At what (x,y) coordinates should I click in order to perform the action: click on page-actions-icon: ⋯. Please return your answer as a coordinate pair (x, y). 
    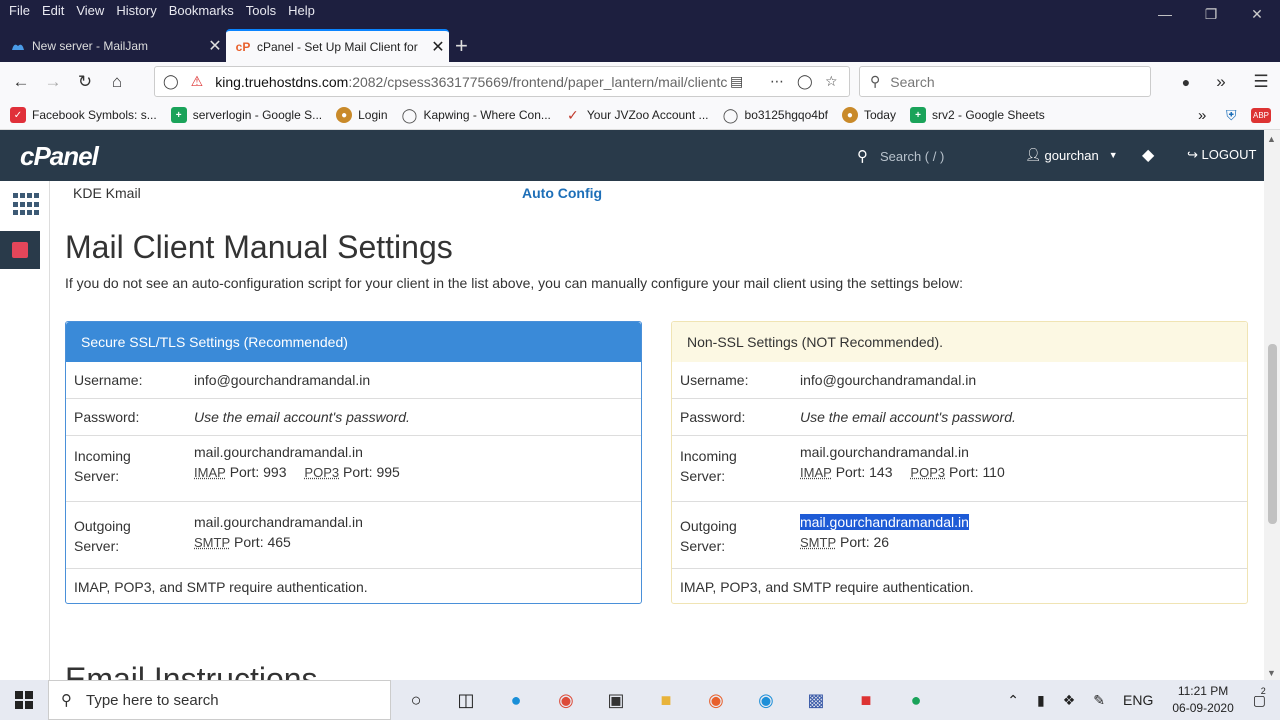
    Looking at the image, I should click on (777, 81).